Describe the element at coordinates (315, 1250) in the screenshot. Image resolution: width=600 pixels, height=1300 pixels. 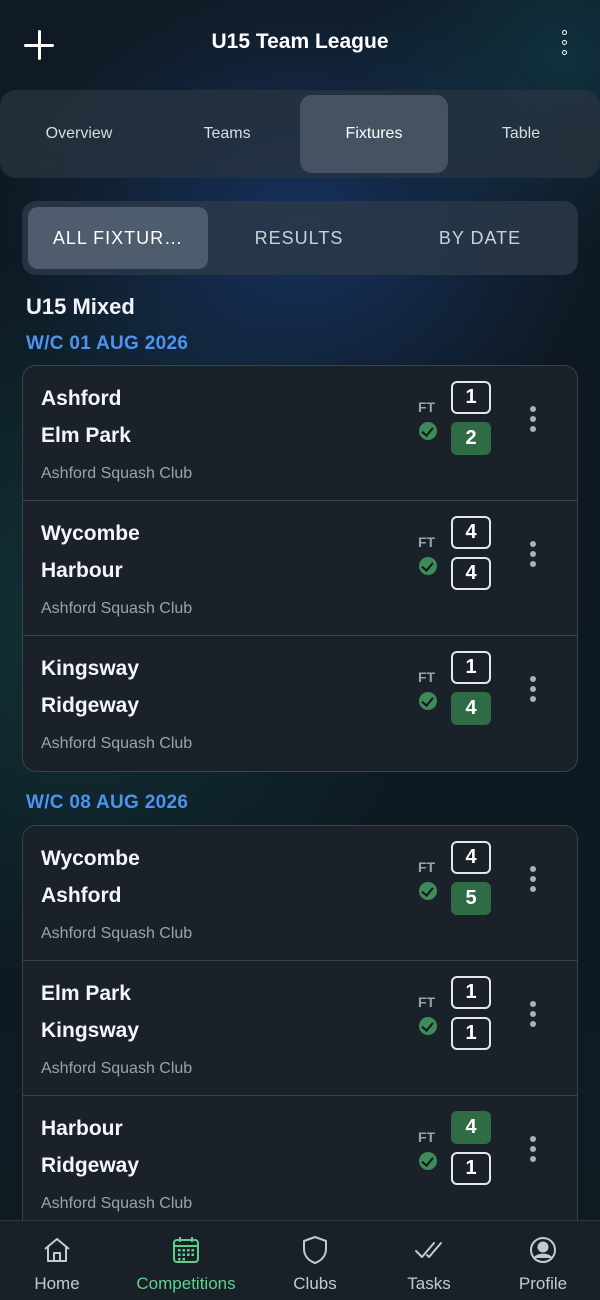
I see `shield-icon` at that location.